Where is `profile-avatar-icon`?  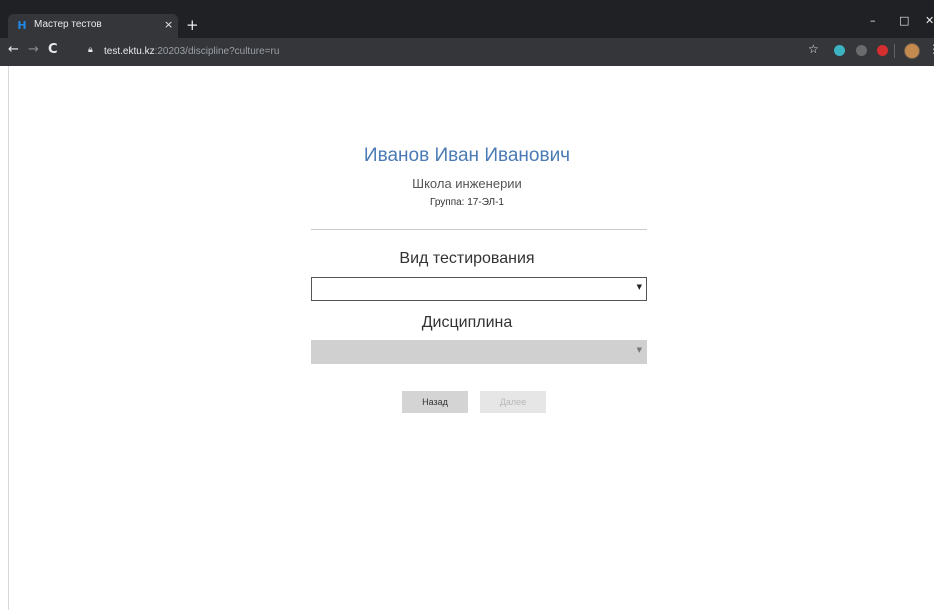 profile-avatar-icon is located at coordinates (912, 51).